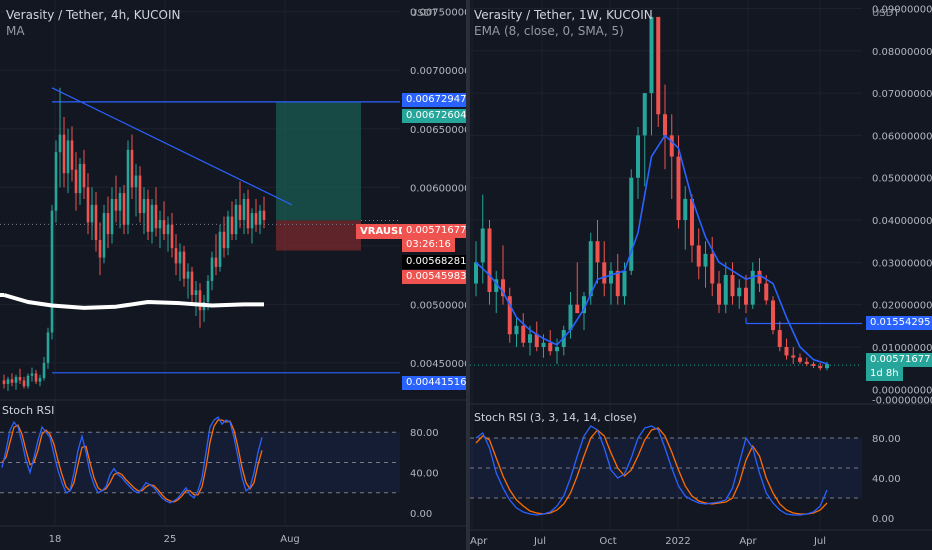 This screenshot has width=932, height=550. I want to click on right-indicator-label: EMA (8, close, 0, SMA, 5), so click(549, 31).